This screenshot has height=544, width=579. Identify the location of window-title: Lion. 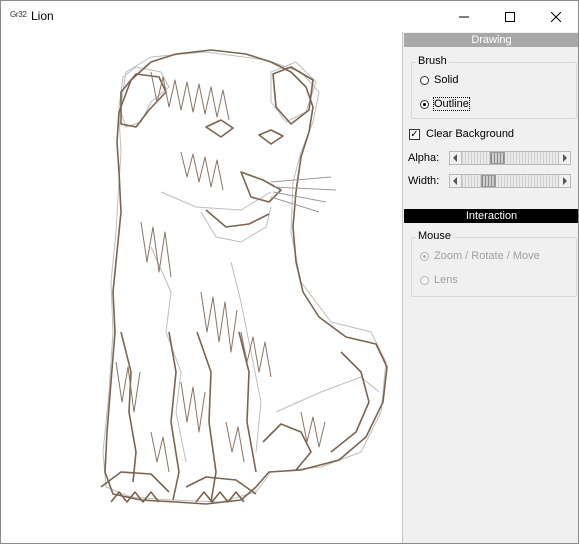
(42, 16).